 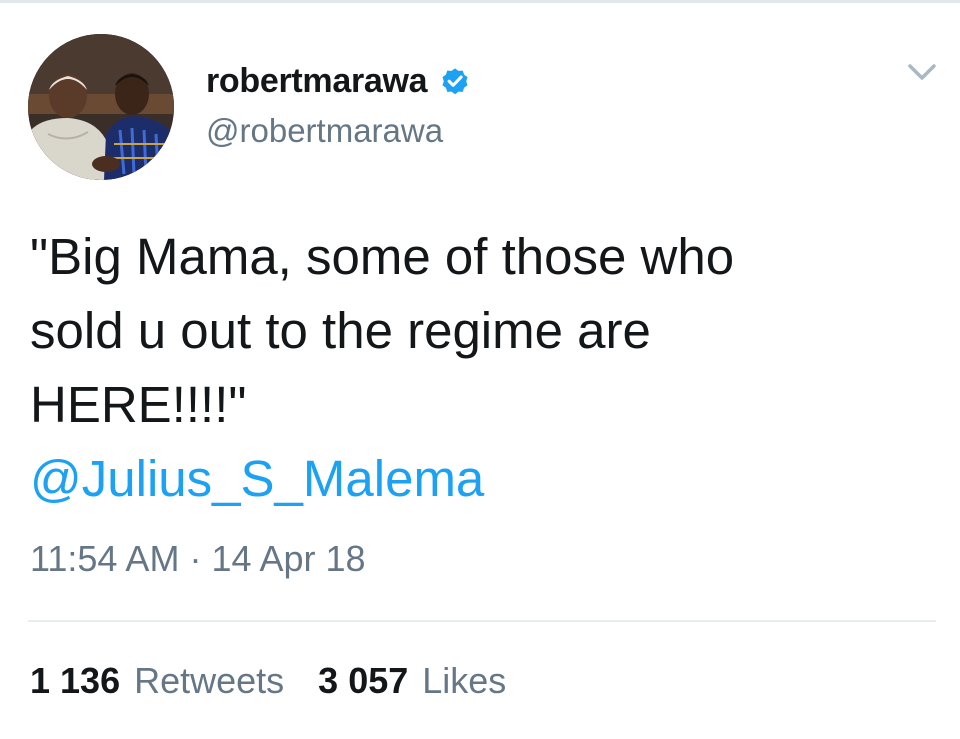 What do you see at coordinates (480, 479) in the screenshot?
I see `mention-link: @Julius_S_Malema` at bounding box center [480, 479].